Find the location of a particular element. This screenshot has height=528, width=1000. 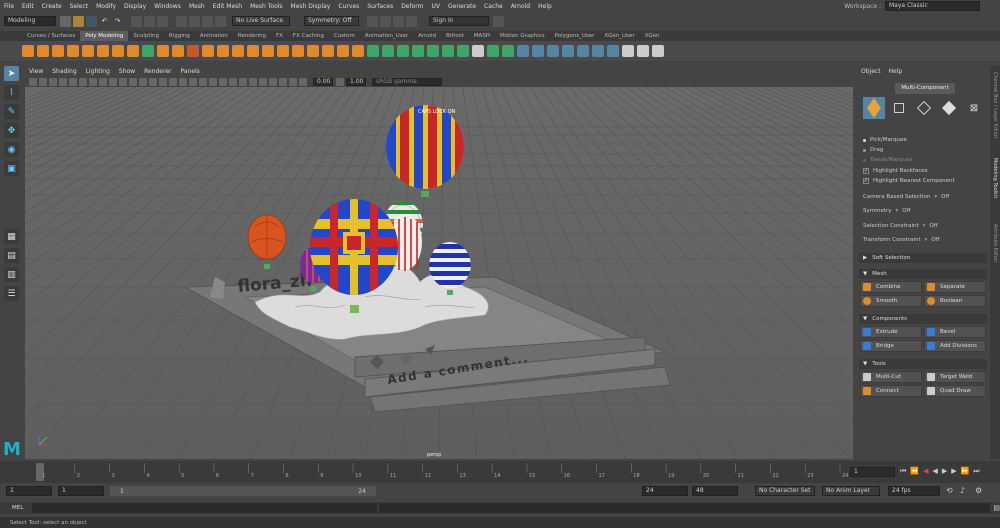

anim-layer-dropdown: No Anim Layer is located at coordinates (851, 491).